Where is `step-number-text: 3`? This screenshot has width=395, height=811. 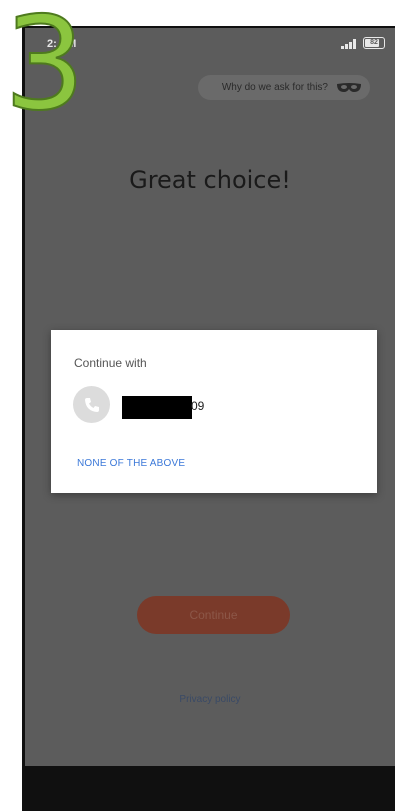
step-number-text: 3 is located at coordinates (44, 60).